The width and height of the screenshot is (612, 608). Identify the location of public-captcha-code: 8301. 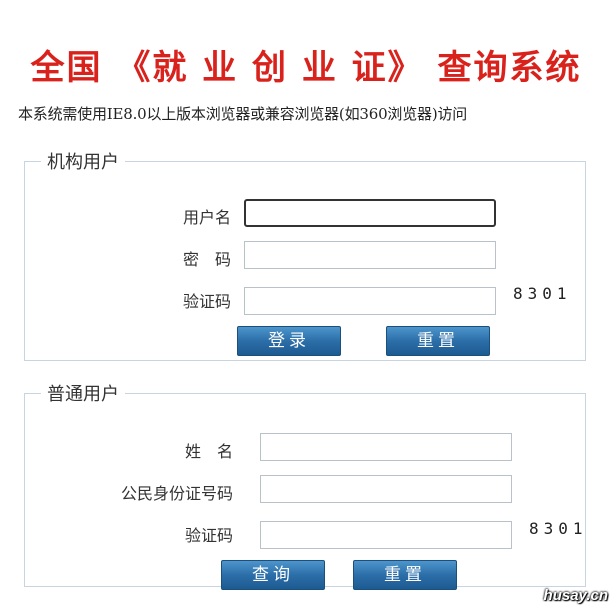
(558, 528).